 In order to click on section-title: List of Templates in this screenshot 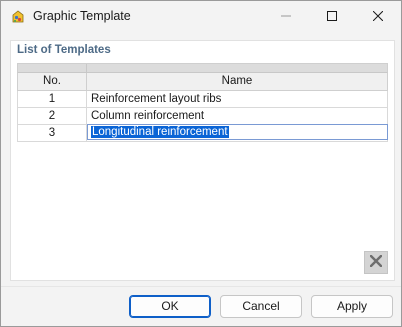, I will do `click(64, 50)`.